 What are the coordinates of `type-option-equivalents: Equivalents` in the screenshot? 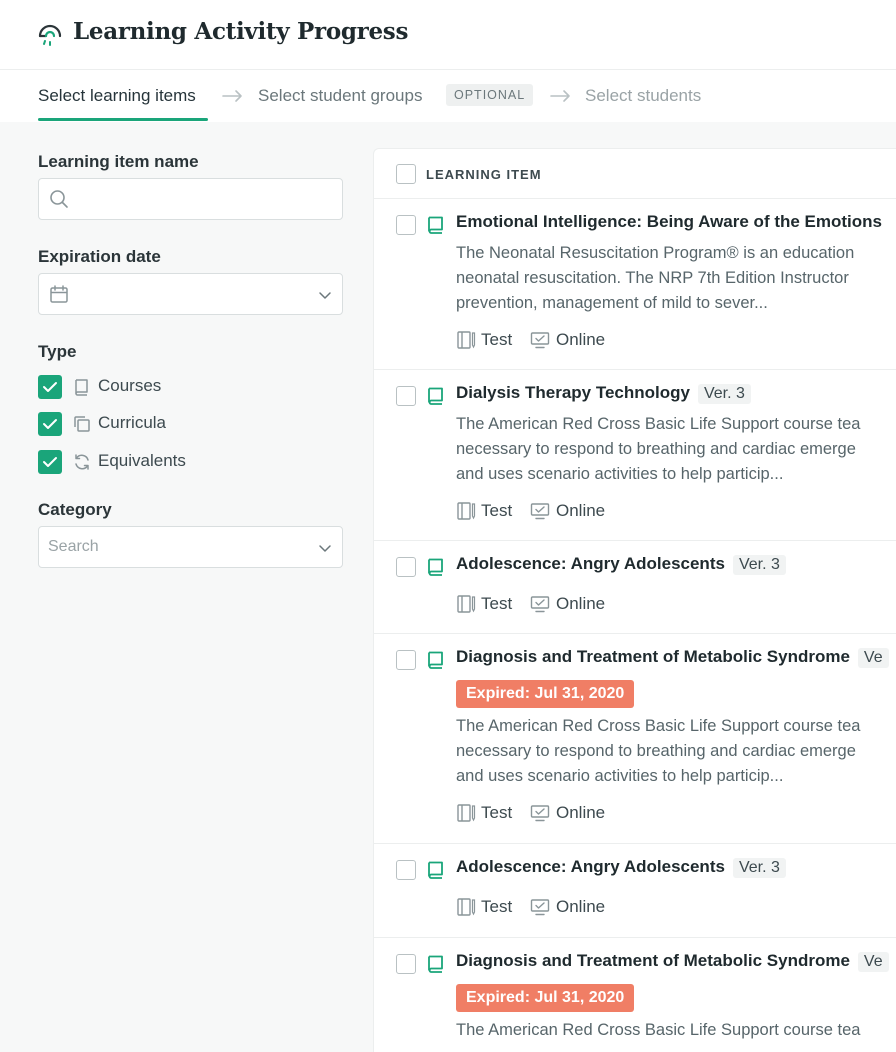 It's located at (168, 462).